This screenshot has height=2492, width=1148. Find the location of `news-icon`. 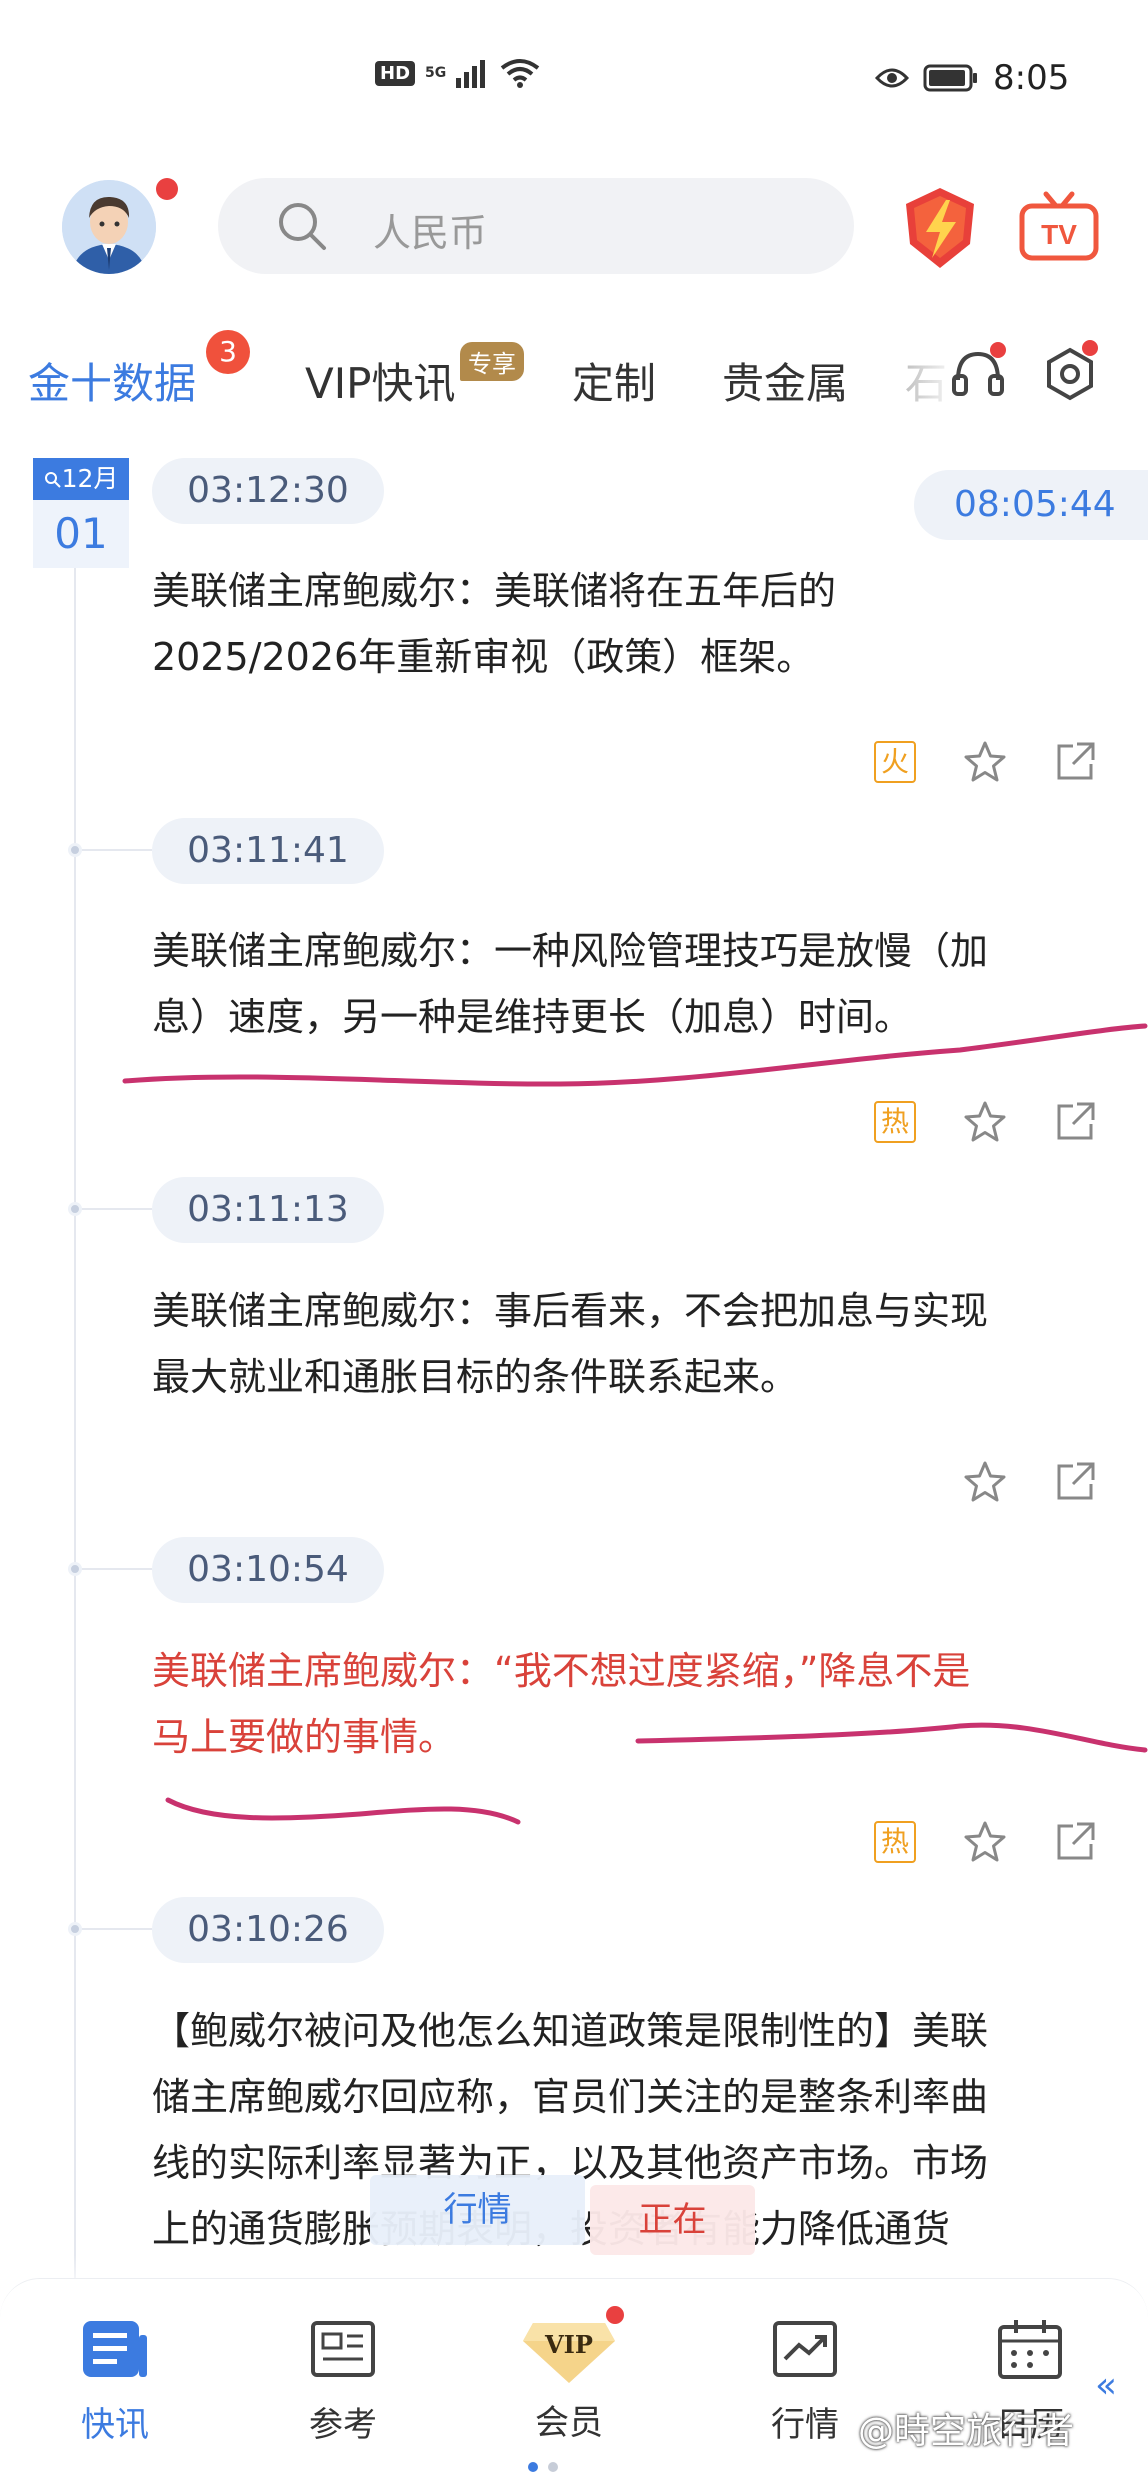

news-icon is located at coordinates (115, 2349).